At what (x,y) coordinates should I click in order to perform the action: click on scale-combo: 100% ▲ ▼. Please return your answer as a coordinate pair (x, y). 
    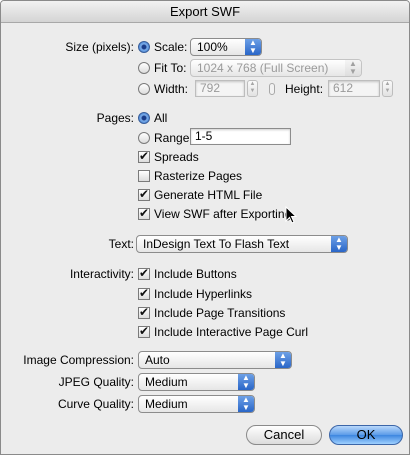
    Looking at the image, I should click on (226, 47).